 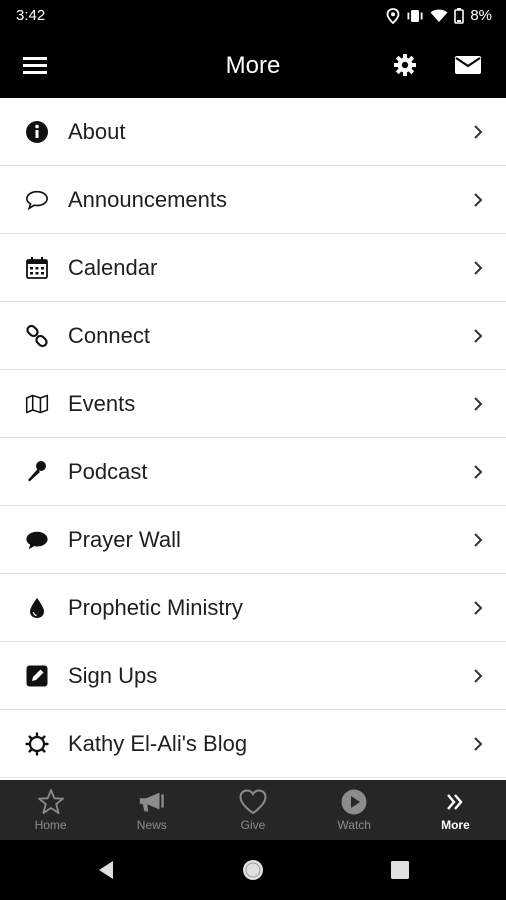 I want to click on tab-label: Give, so click(x=253, y=825).